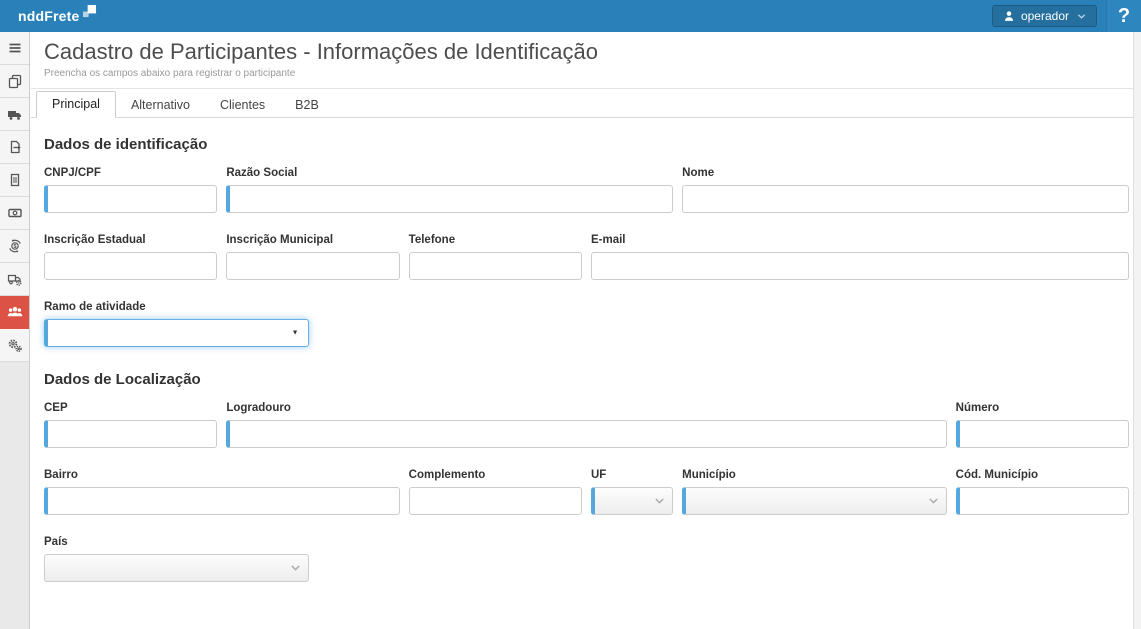 Image resolution: width=1141 pixels, height=629 pixels. What do you see at coordinates (95, 307) in the screenshot?
I see `field-label-ramo-de-atividade: Ramo de atividade` at bounding box center [95, 307].